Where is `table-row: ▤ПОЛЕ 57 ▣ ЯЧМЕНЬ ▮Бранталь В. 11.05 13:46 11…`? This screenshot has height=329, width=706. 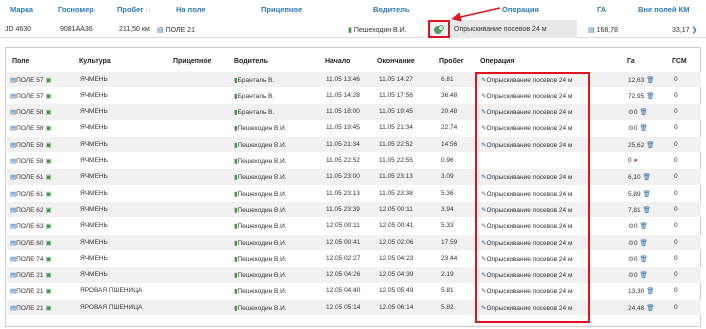 table-row: ▤ПОЛЕ 57 ▣ ЯЧМЕНЬ ▮Бранталь В. 11.05 13:46 11… is located at coordinates (354, 79).